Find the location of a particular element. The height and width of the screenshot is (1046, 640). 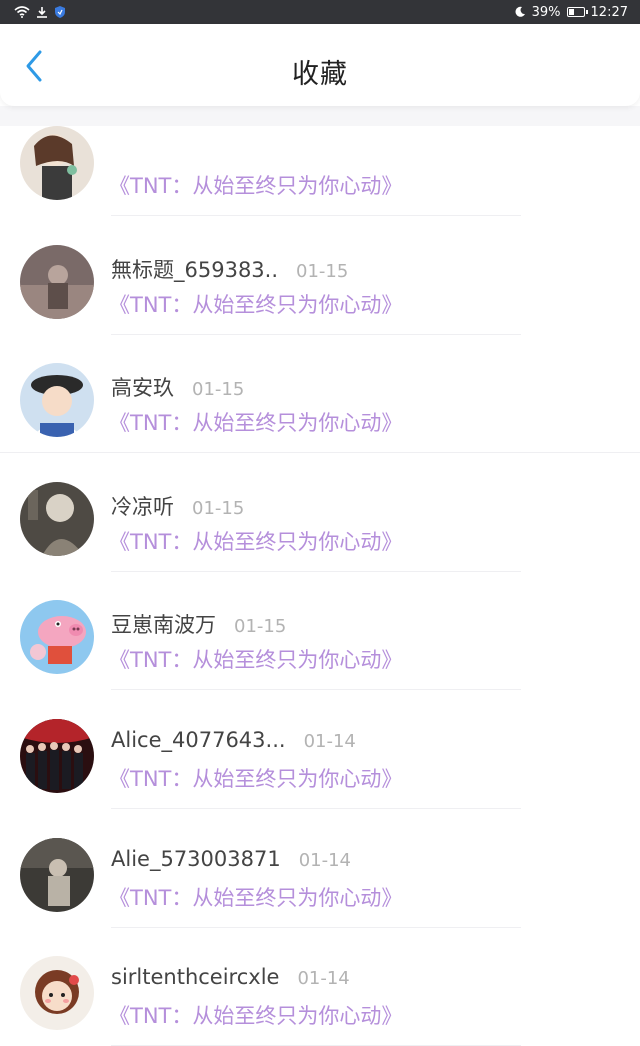

name-line: Alice_4077643... 01-14 is located at coordinates (233, 740).